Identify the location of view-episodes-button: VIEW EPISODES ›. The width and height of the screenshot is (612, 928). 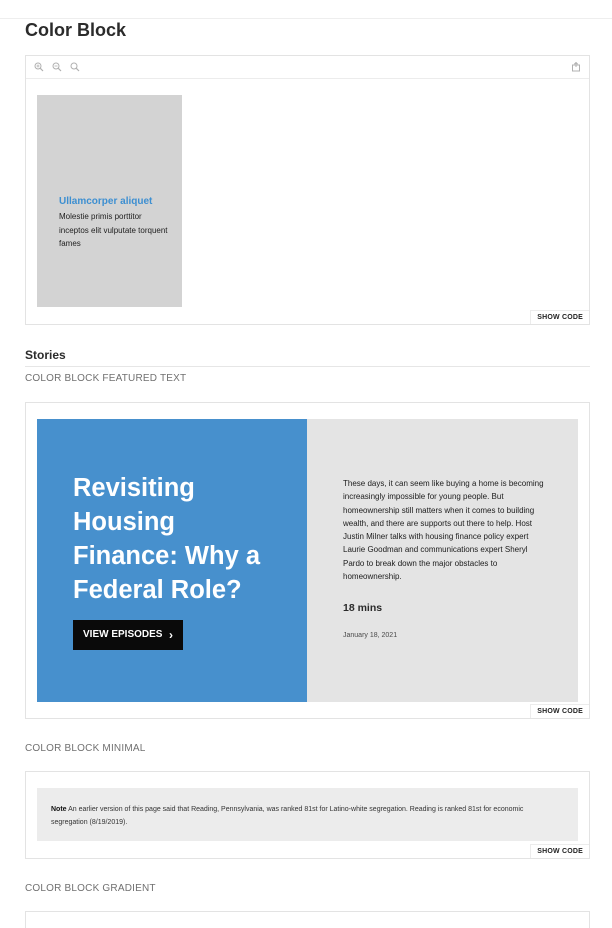
(128, 635).